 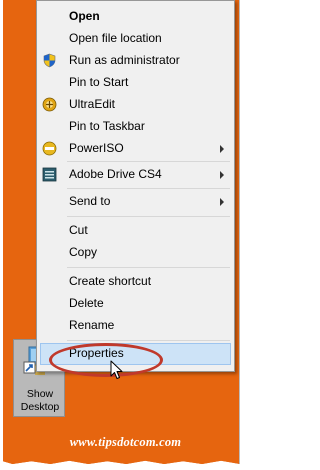 I want to click on menu-item-open: Open, so click(x=135, y=16).